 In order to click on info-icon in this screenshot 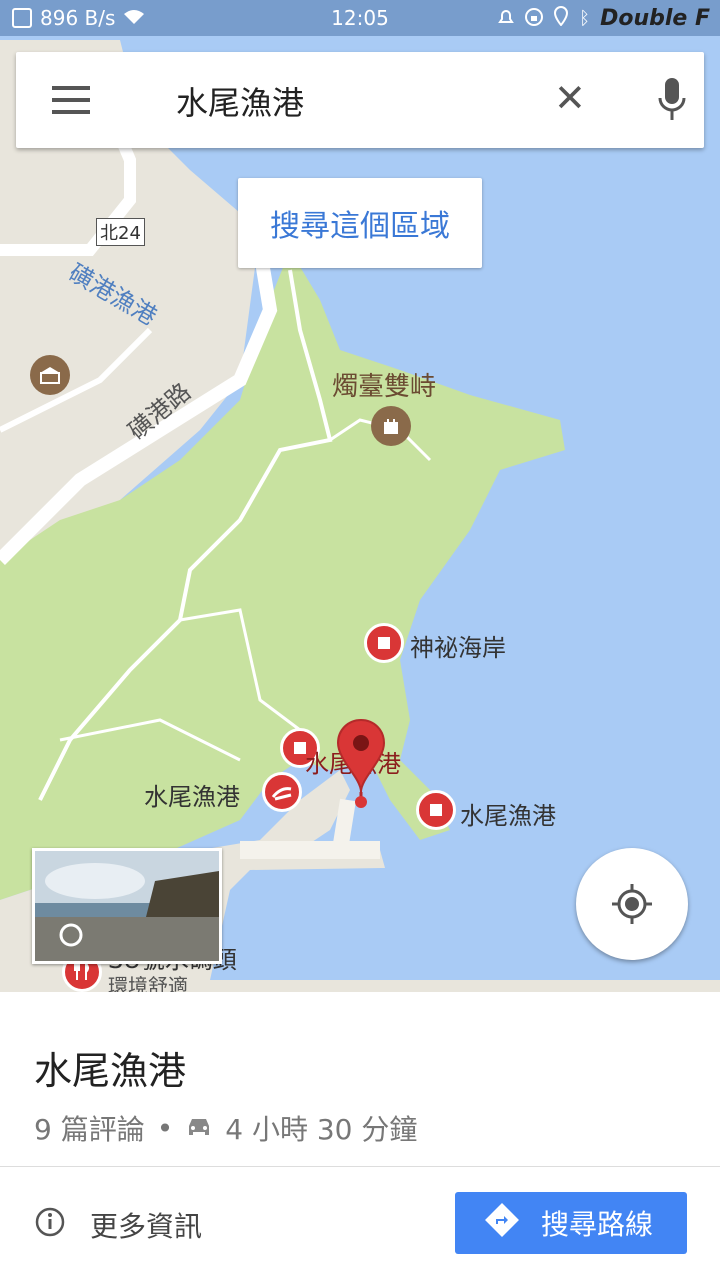, I will do `click(50, 1225)`.